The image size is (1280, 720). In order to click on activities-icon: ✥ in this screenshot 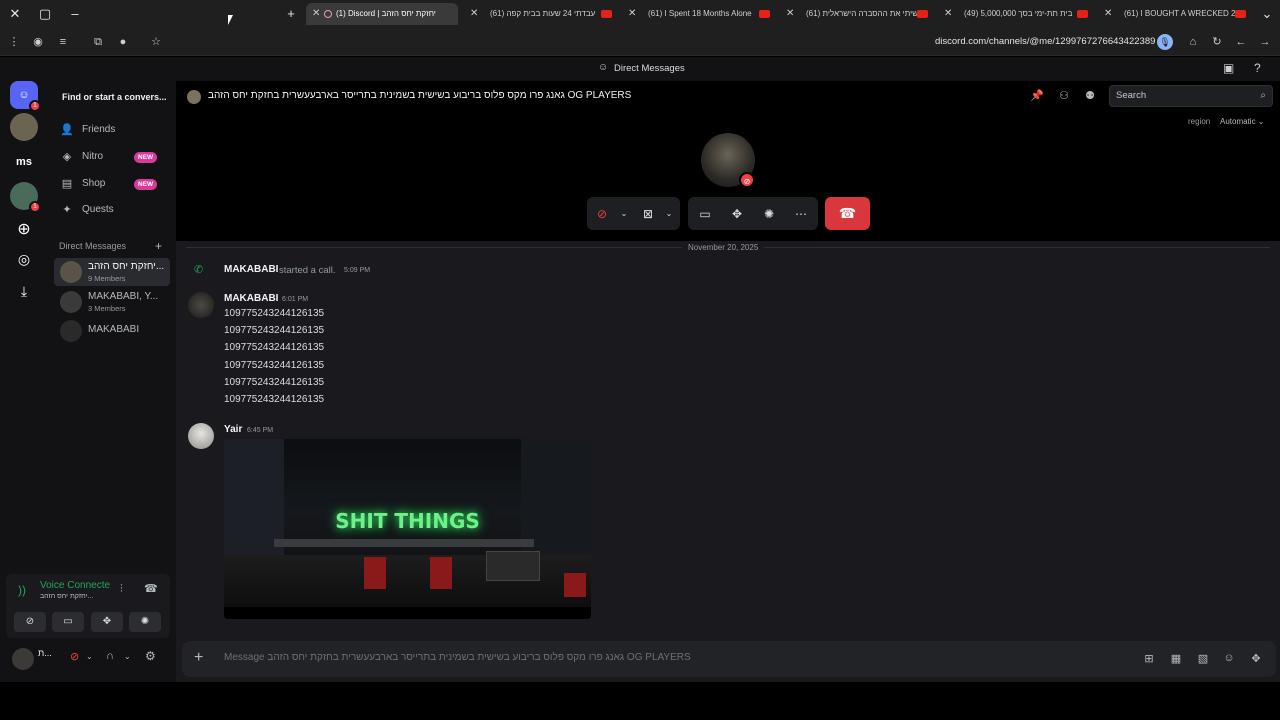, I will do `click(737, 214)`.